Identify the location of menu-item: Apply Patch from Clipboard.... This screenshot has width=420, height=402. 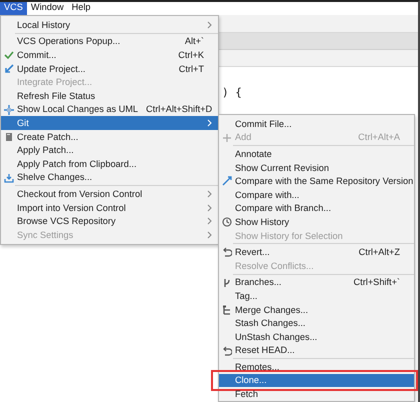
(109, 163).